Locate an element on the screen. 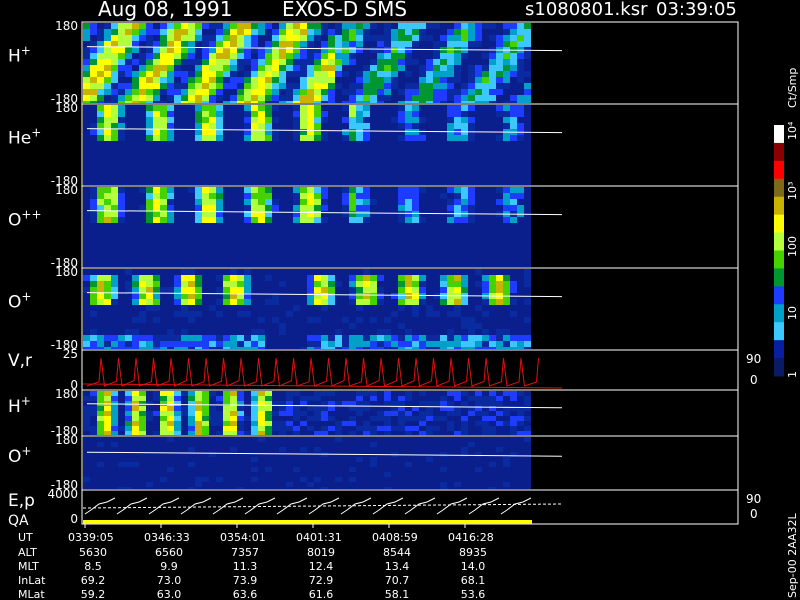 Image resolution: width=800 pixels, height=600 pixels. colorbar-segment is located at coordinates (779, 170).